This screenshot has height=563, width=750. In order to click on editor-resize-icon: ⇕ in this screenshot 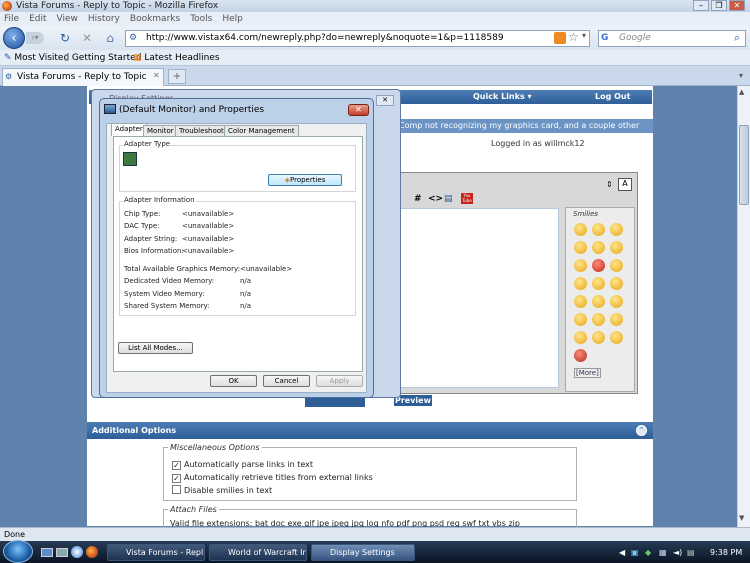, I will do `click(609, 184)`.